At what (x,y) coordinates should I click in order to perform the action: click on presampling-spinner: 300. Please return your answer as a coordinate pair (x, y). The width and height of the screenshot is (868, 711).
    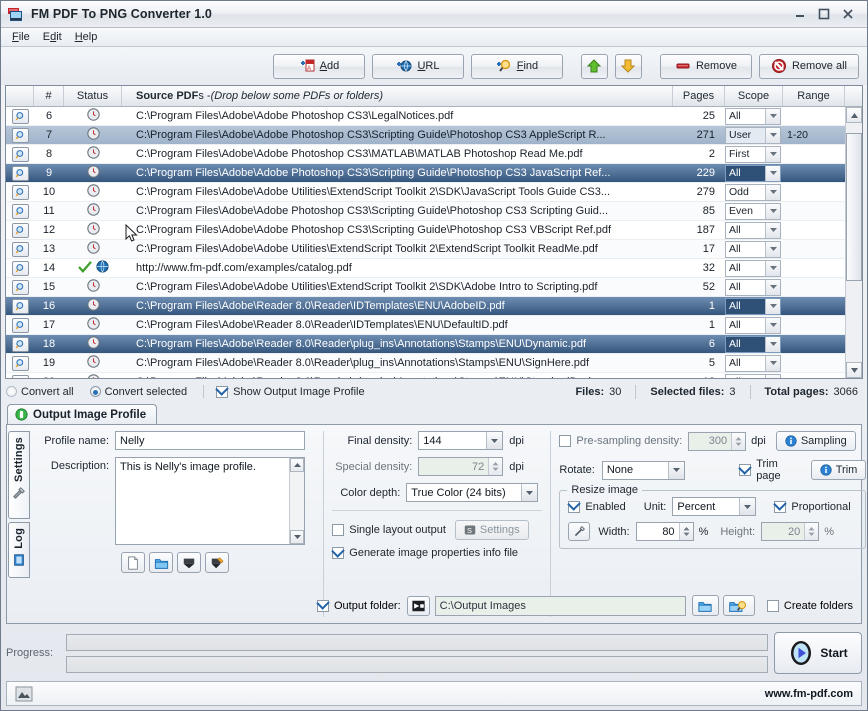
    Looking at the image, I should click on (717, 441).